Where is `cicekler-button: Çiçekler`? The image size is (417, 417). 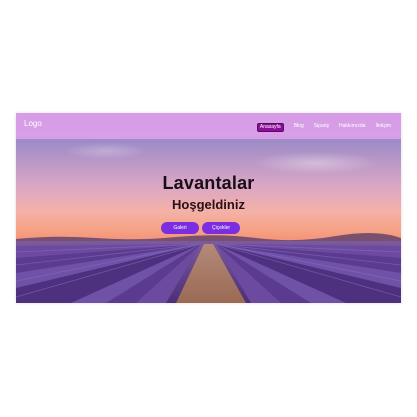 cicekler-button: Çiçekler is located at coordinates (221, 228).